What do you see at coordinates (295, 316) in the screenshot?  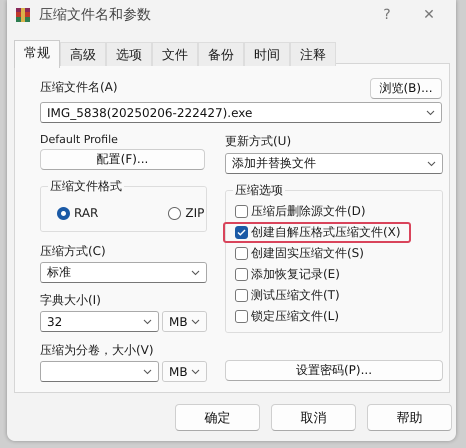 I see `checkbox-label: 锁定压缩文件(L)` at bounding box center [295, 316].